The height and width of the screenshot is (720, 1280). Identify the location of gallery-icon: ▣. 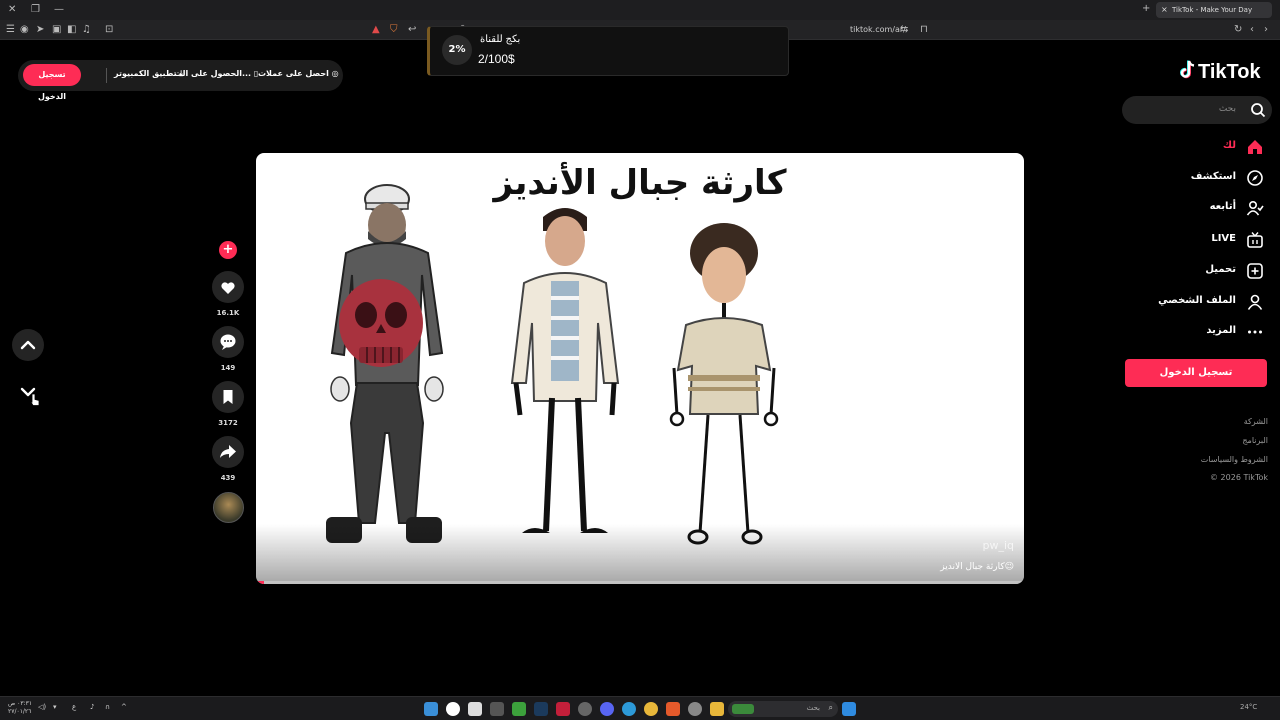
(56, 30).